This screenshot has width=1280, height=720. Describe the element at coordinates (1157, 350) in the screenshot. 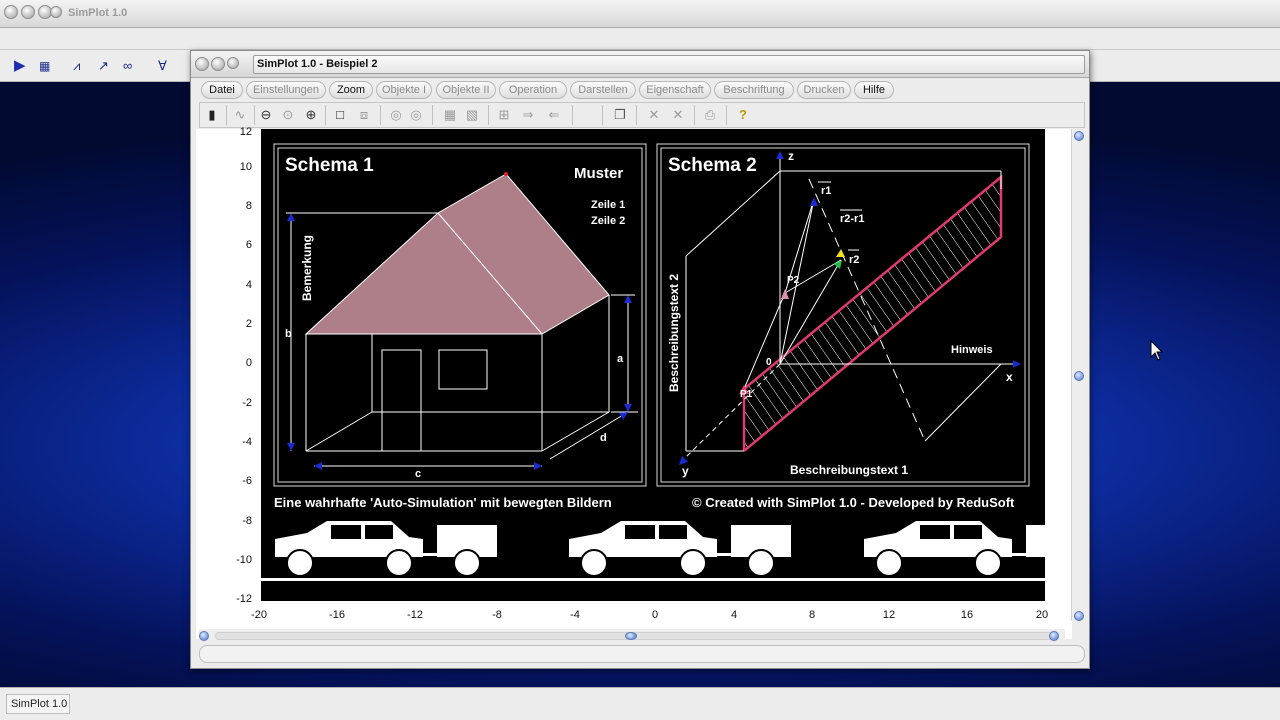

I see `mouse-cursor-icon` at that location.